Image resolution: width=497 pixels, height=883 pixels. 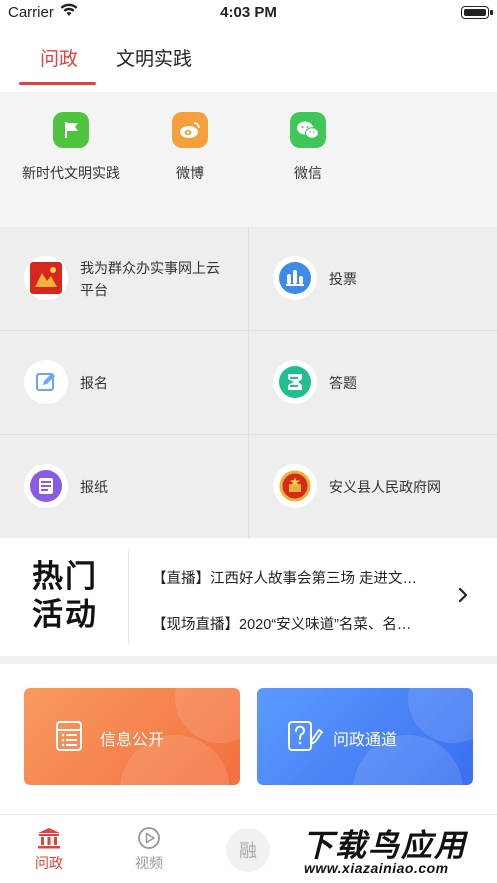 What do you see at coordinates (343, 278) in the screenshot?
I see `service-label: 投票` at bounding box center [343, 278].